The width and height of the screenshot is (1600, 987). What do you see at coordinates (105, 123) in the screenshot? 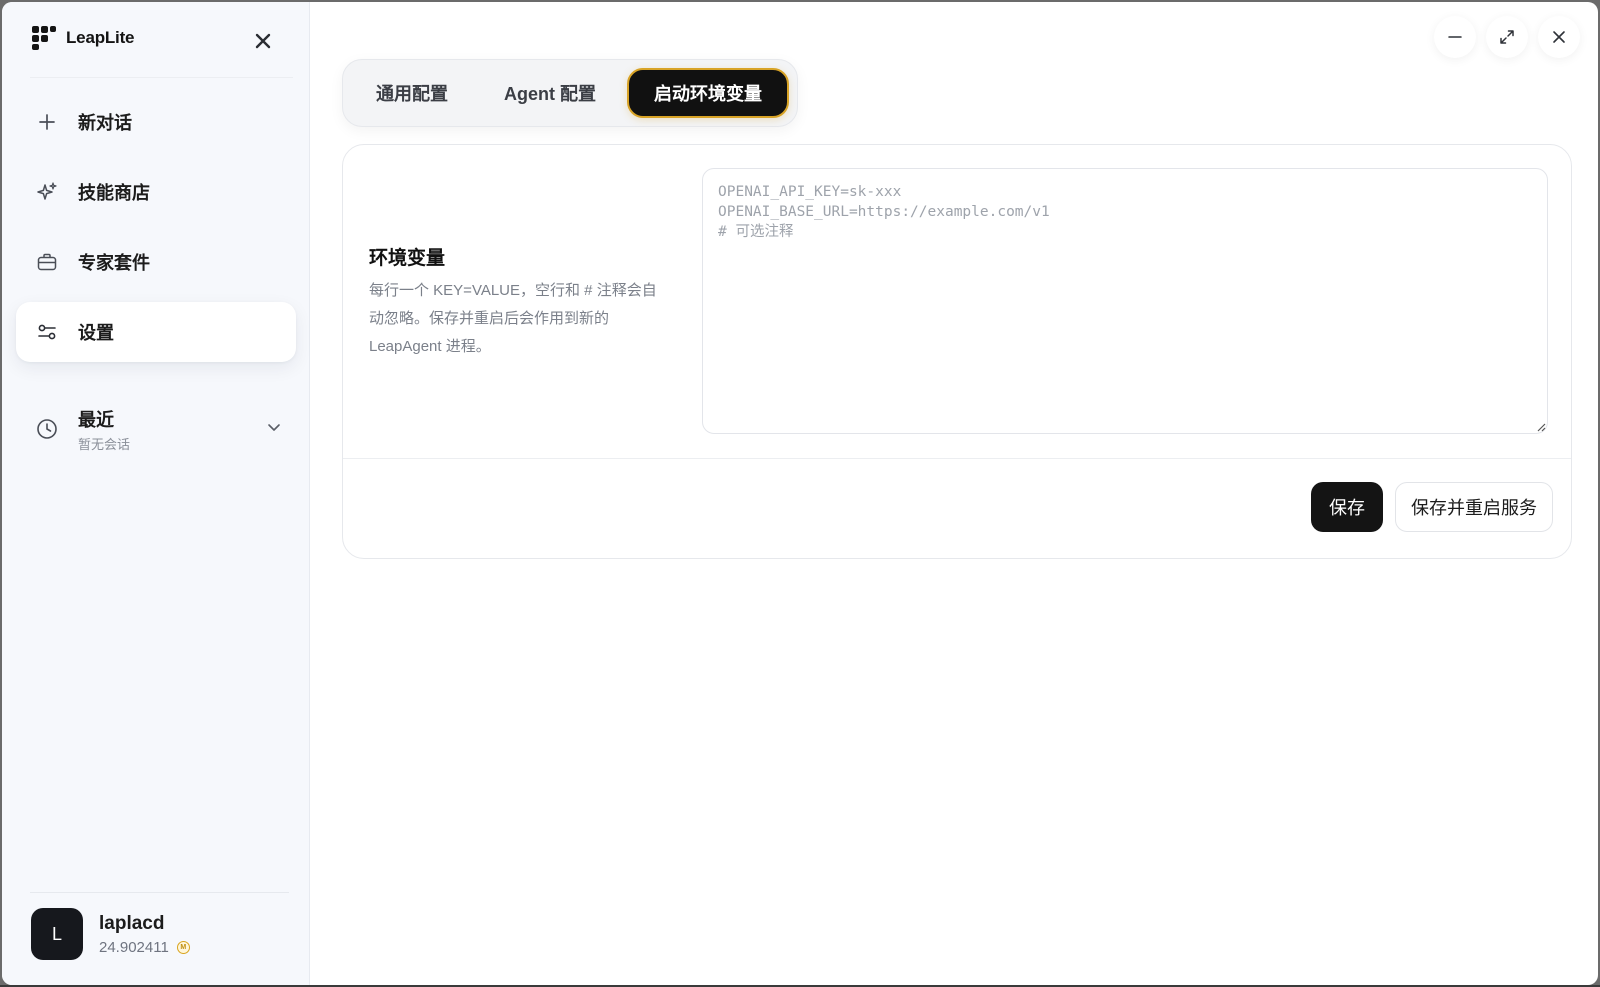
I see `sidebar-item-label: 新对话` at bounding box center [105, 123].